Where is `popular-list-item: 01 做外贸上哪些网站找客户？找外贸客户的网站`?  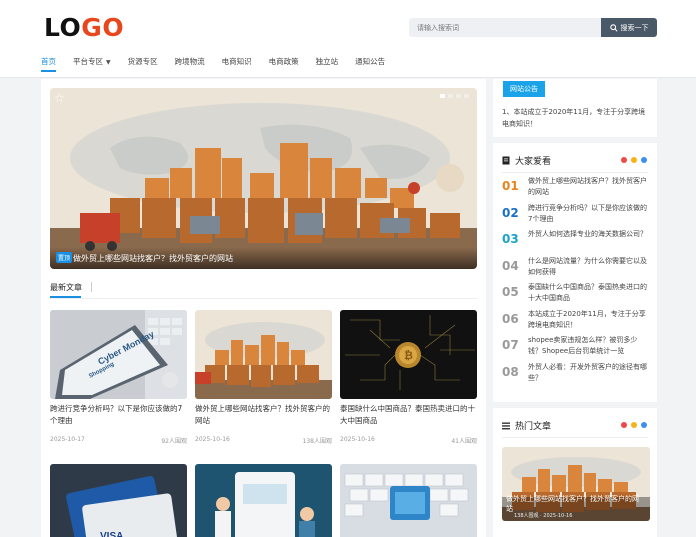
popular-list-item: 01 做外贸上哪些网站找客户？找外贸客户的网站 is located at coordinates (576, 187).